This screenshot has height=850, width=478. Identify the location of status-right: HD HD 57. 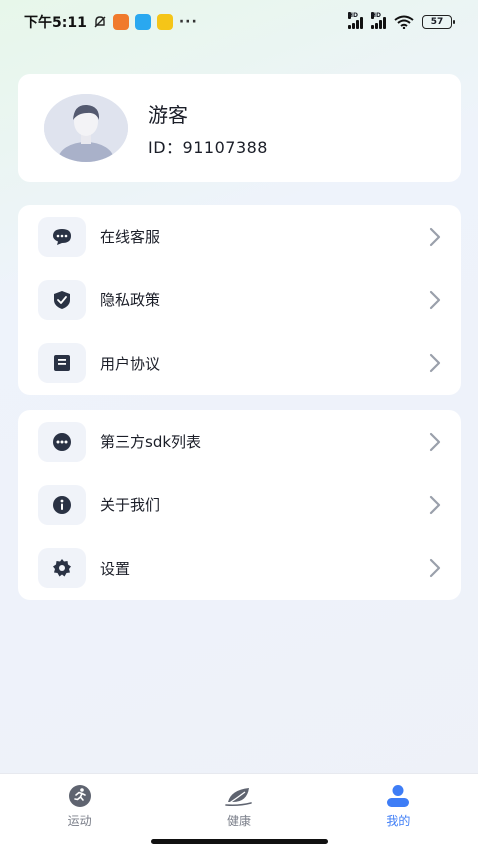
(401, 20).